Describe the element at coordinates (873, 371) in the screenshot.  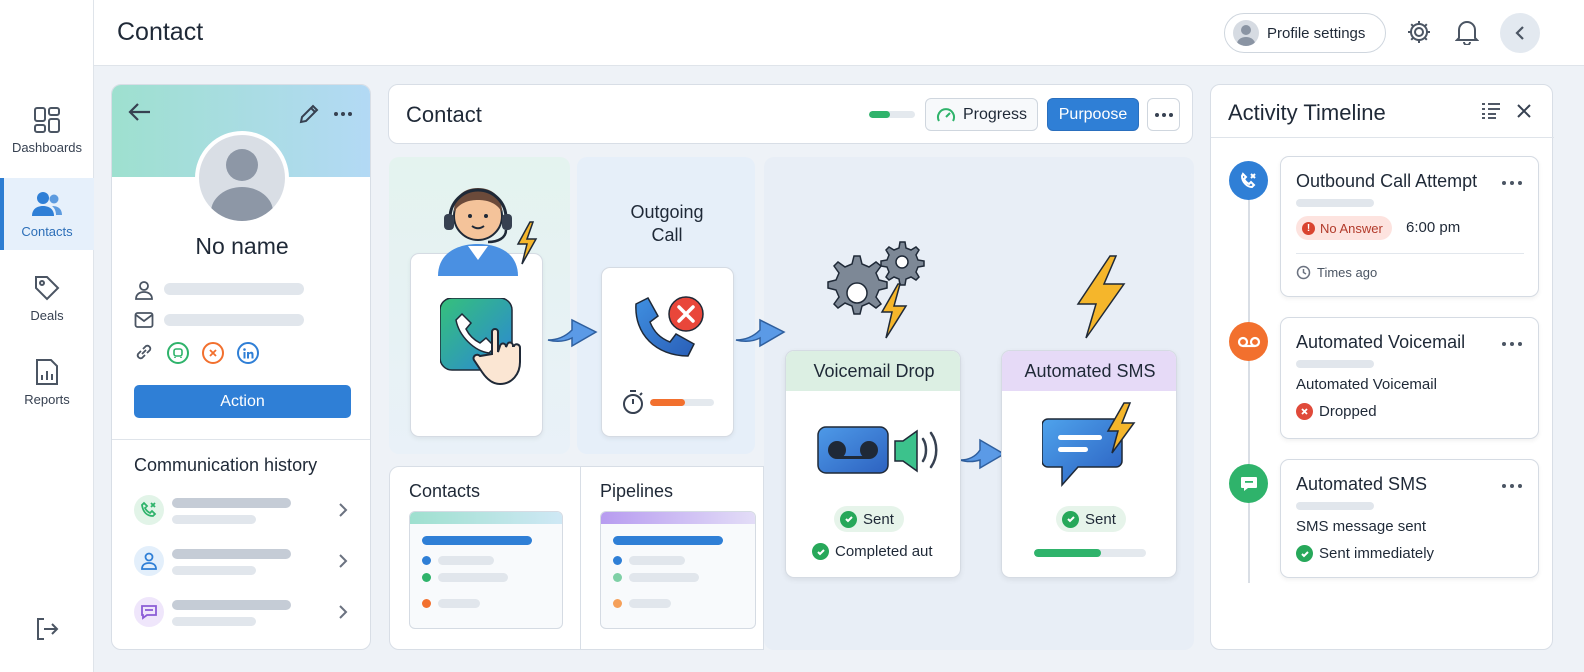
I see `voicemail-drop-title: Voicemail Drop` at that location.